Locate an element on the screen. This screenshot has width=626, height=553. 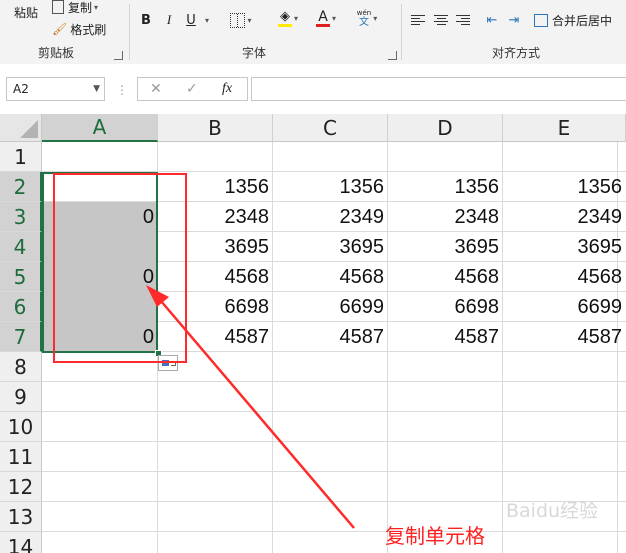
select-all-button is located at coordinates (21, 128).